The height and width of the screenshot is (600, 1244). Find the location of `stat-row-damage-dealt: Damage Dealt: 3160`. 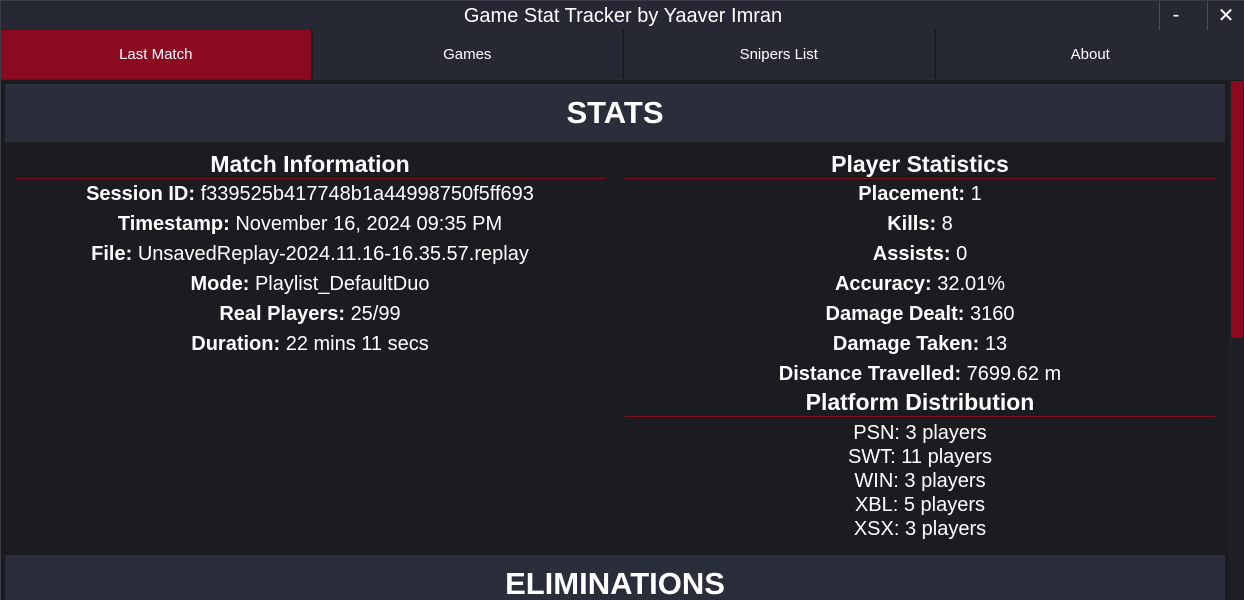

stat-row-damage-dealt: Damage Dealt: 3160 is located at coordinates (920, 314).